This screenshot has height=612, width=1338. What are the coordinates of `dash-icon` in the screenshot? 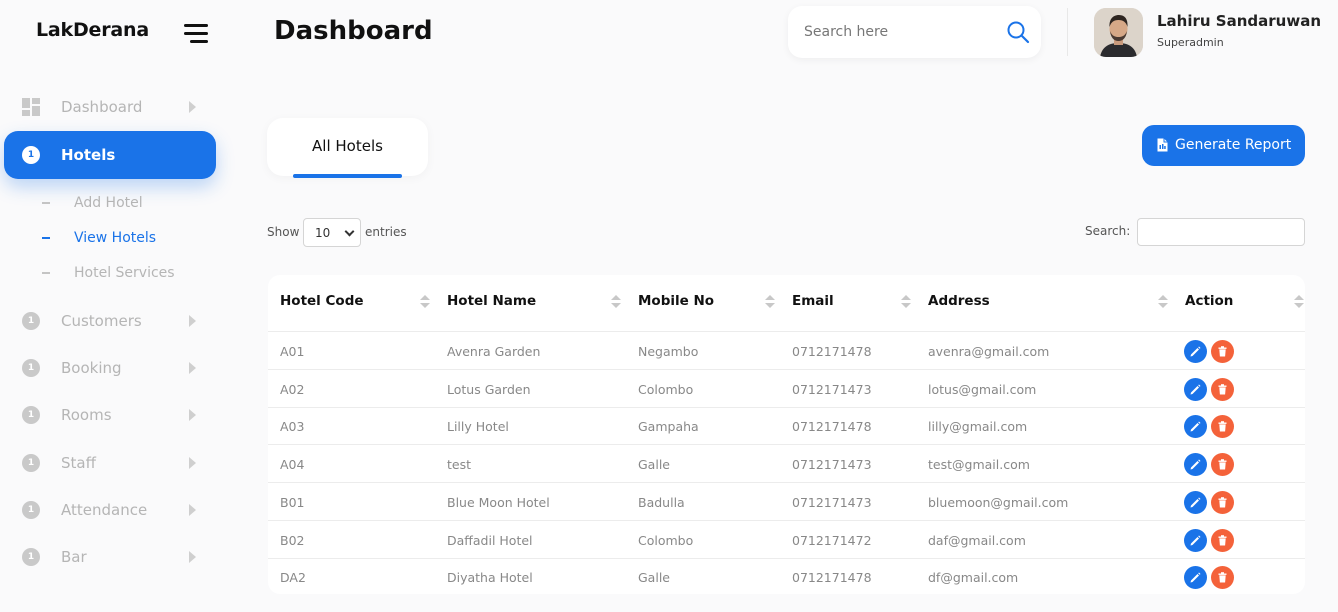 It's located at (46, 273).